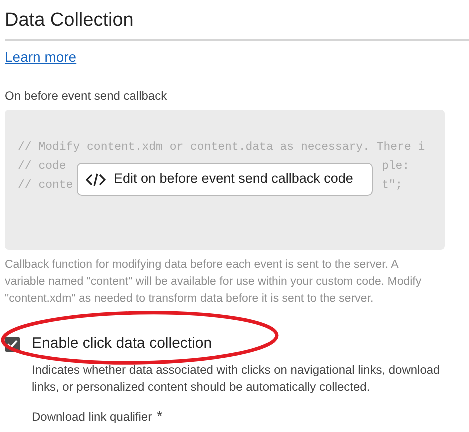  What do you see at coordinates (41, 57) in the screenshot?
I see `learn-more-link: Learn more` at bounding box center [41, 57].